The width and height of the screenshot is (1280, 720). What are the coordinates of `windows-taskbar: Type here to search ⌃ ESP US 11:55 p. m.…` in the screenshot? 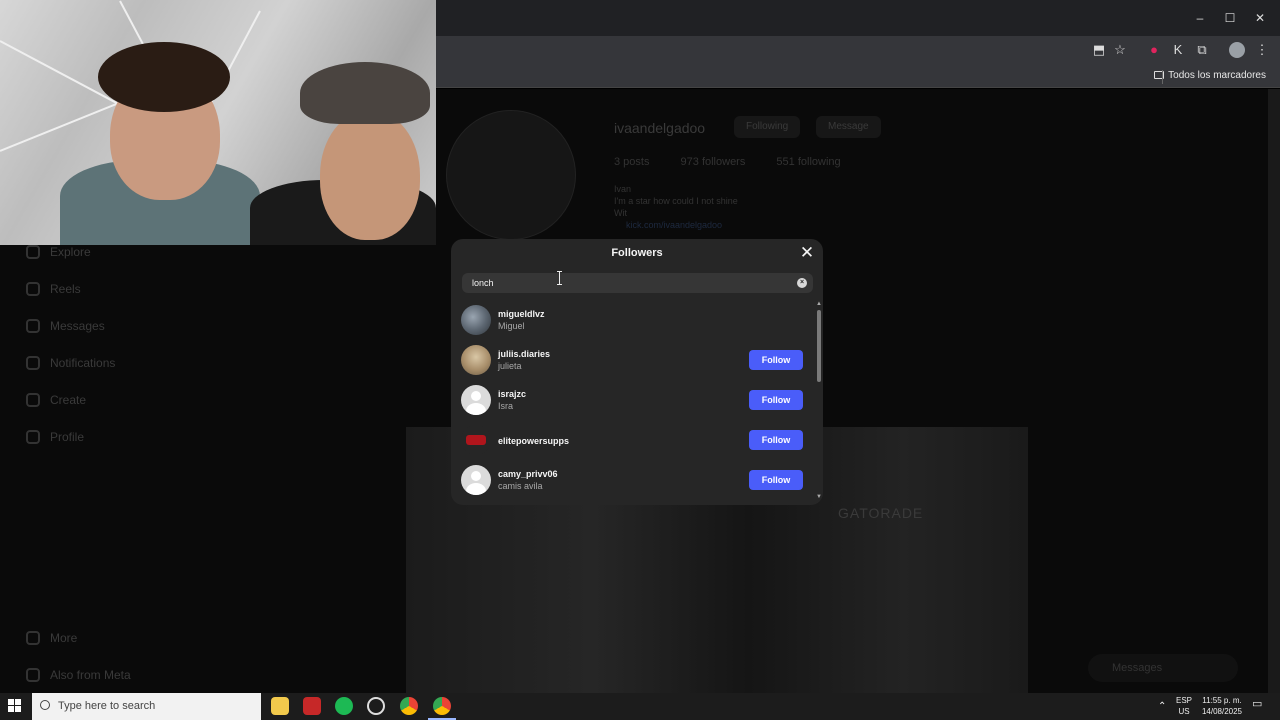 It's located at (640, 706).